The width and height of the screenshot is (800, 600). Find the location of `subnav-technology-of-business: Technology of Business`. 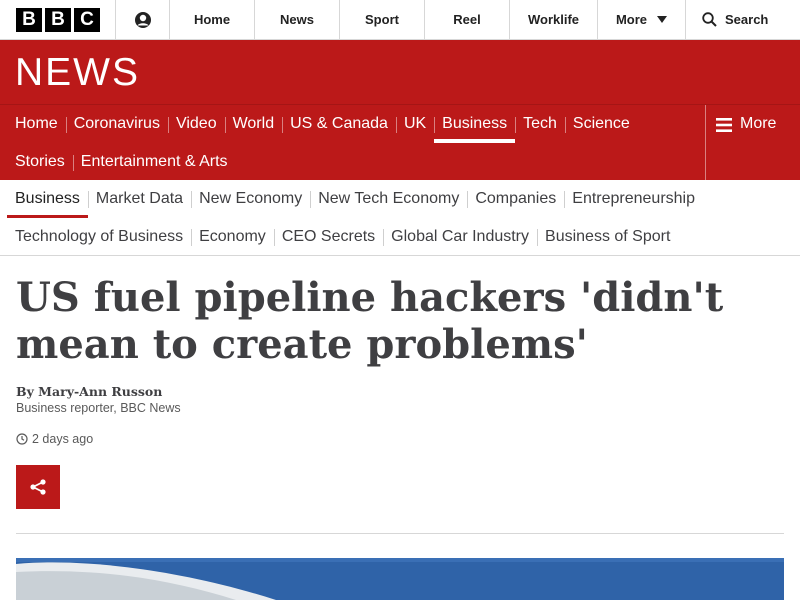

subnav-technology-of-business: Technology of Business is located at coordinates (99, 237).